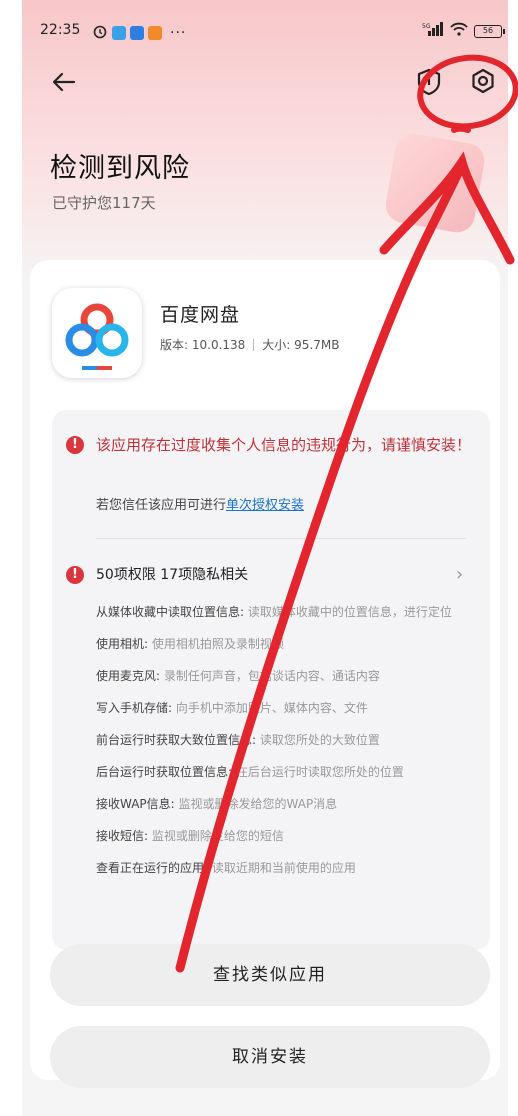  I want to click on gear-icon, so click(483, 81).